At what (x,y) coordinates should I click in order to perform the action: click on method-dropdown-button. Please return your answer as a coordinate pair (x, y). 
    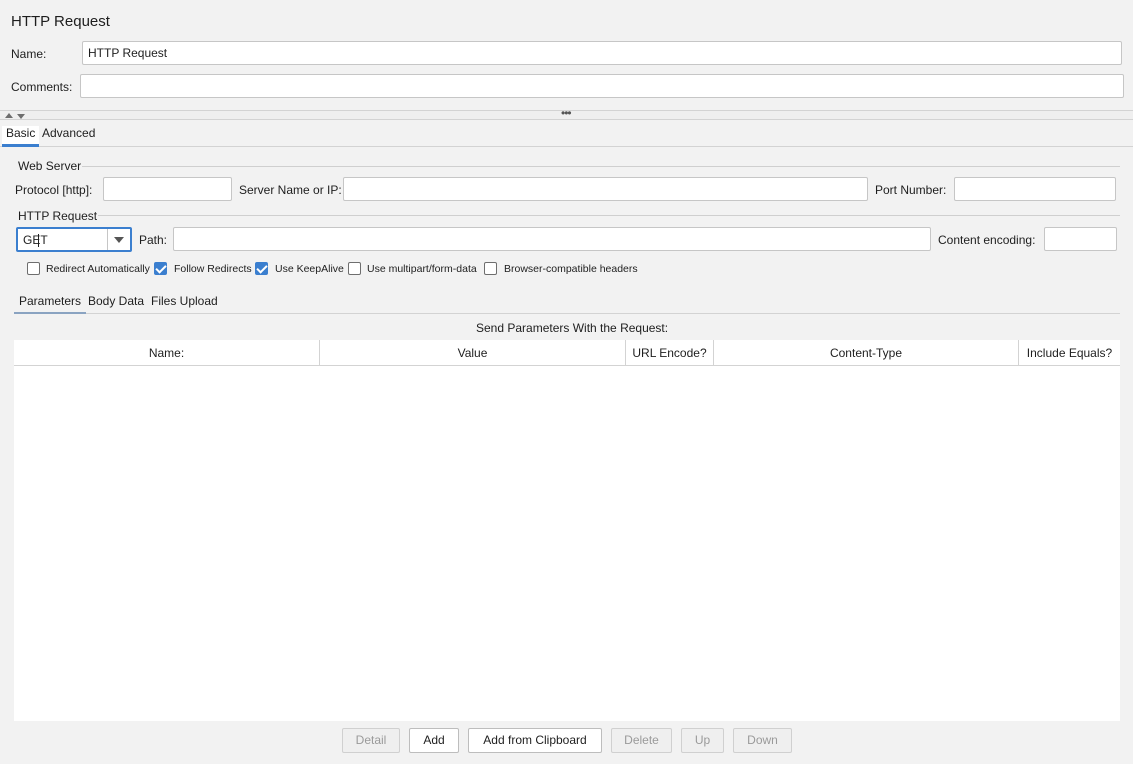
    Looking at the image, I should click on (118, 239).